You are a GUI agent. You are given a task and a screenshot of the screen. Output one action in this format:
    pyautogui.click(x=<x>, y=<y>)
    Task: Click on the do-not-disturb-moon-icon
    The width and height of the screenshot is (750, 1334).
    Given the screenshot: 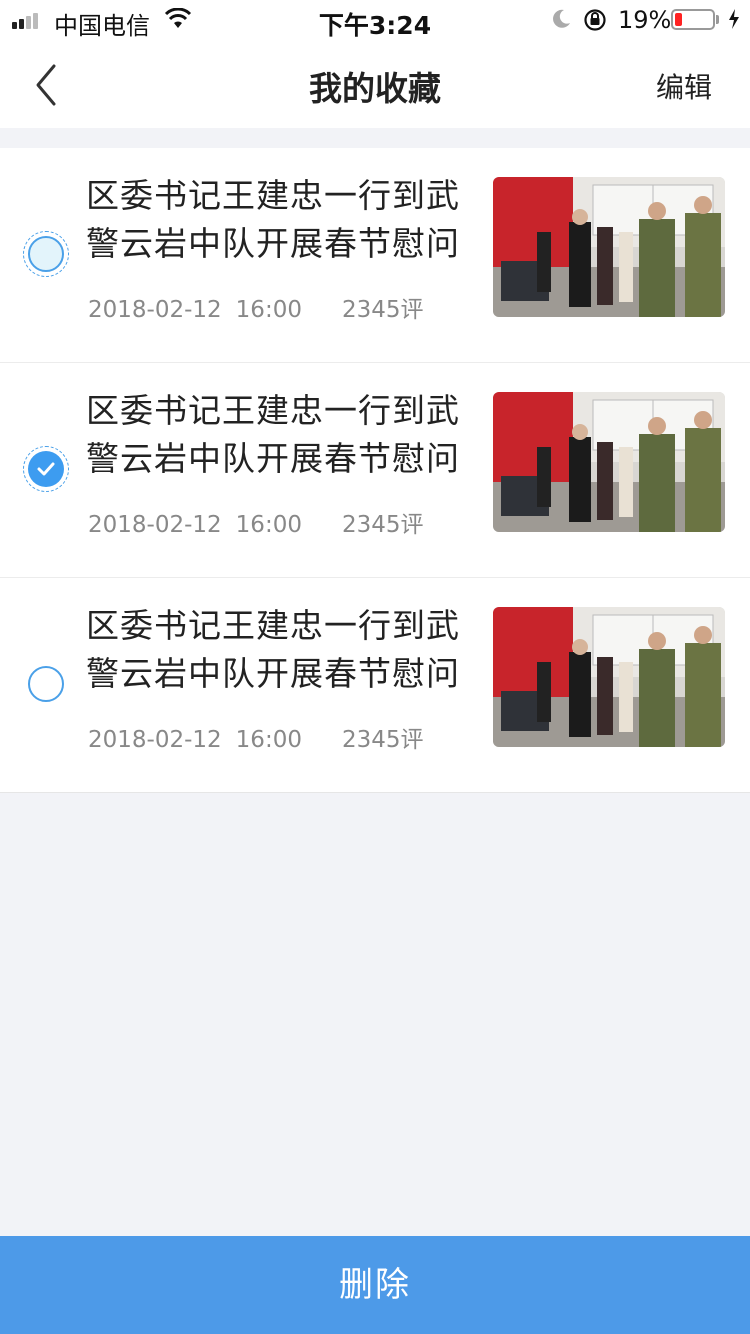 What is the action you would take?
    pyautogui.click(x=561, y=18)
    